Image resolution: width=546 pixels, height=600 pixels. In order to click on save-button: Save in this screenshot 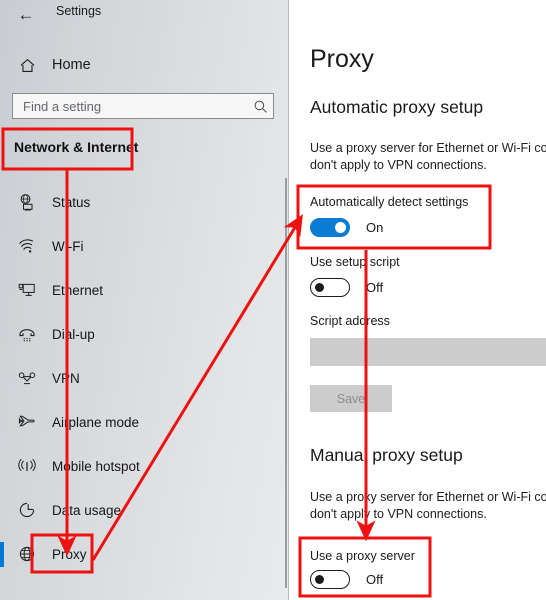, I will do `click(351, 398)`.